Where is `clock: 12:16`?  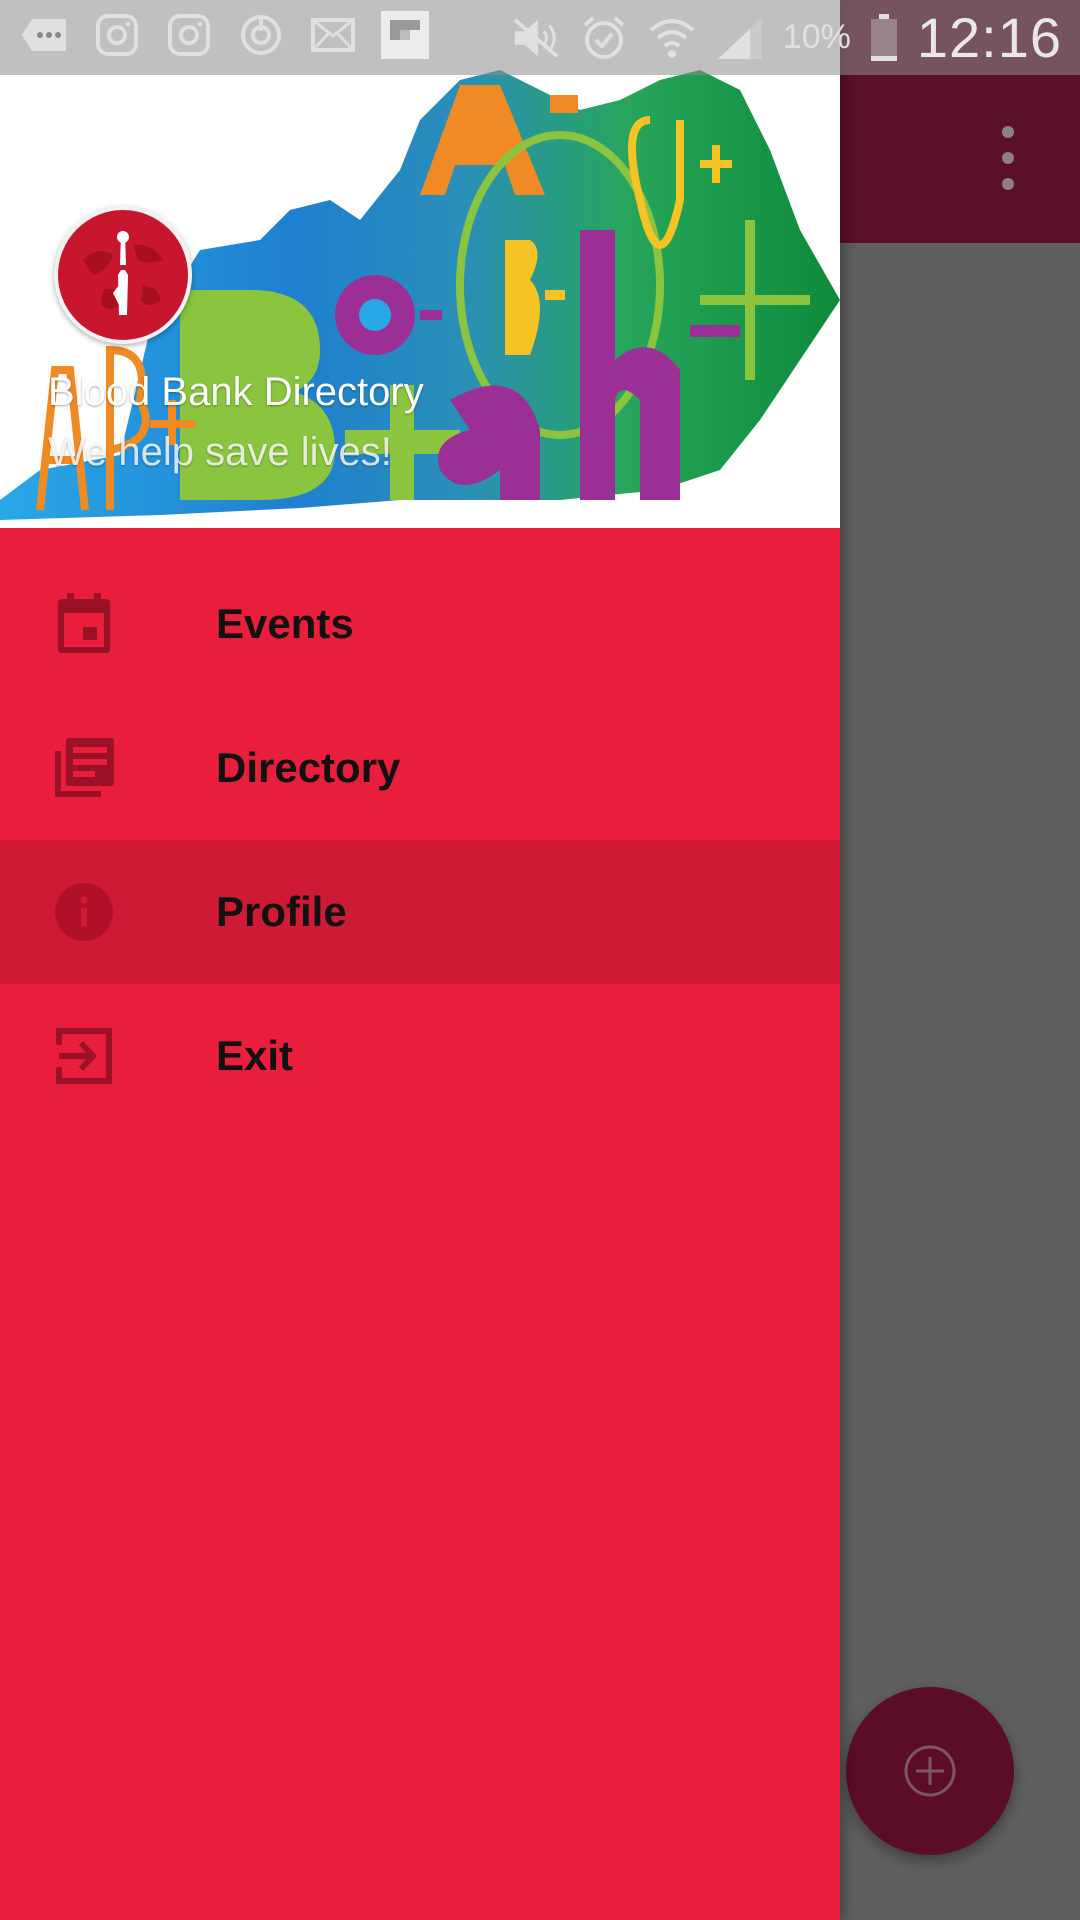 clock: 12:16 is located at coordinates (989, 37).